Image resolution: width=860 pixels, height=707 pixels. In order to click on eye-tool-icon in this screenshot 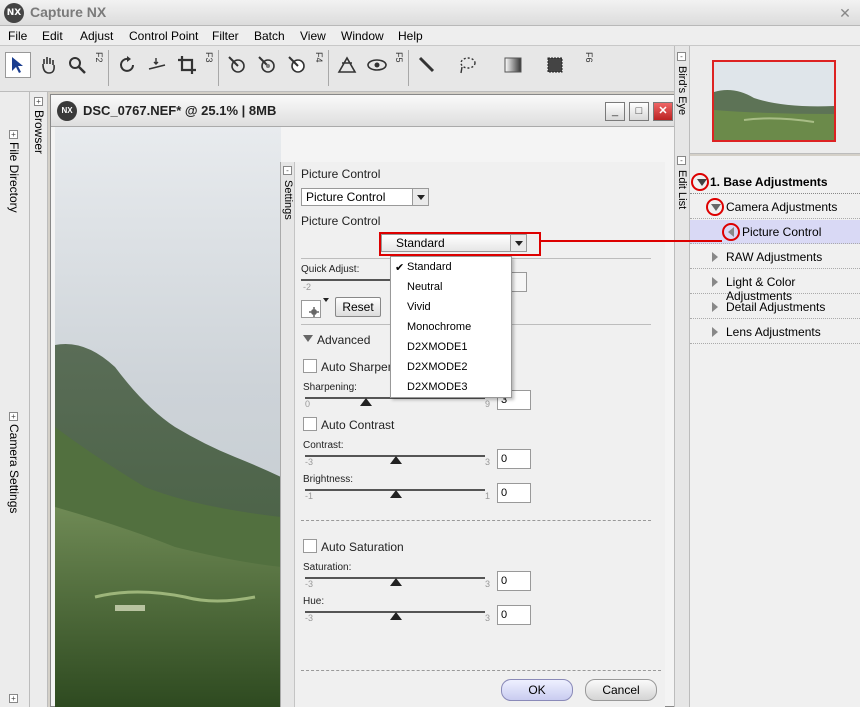, I will do `click(377, 65)`.